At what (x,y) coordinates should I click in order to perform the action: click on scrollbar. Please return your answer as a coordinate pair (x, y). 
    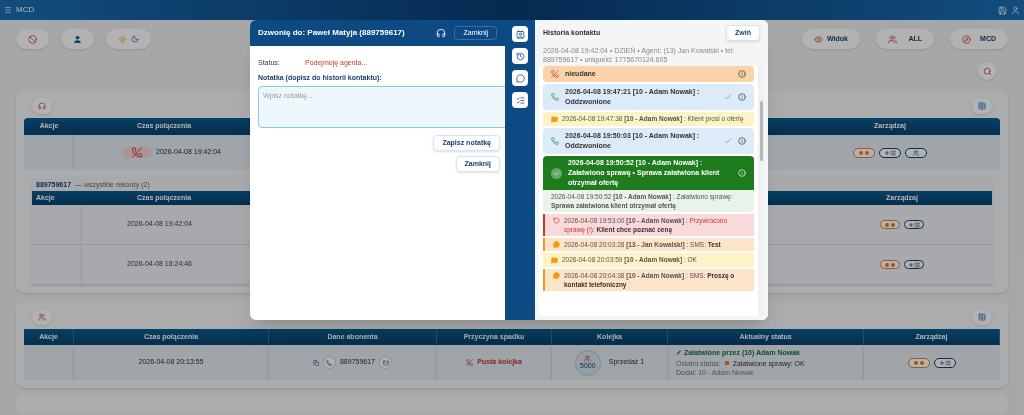
    Looking at the image, I should click on (761, 191).